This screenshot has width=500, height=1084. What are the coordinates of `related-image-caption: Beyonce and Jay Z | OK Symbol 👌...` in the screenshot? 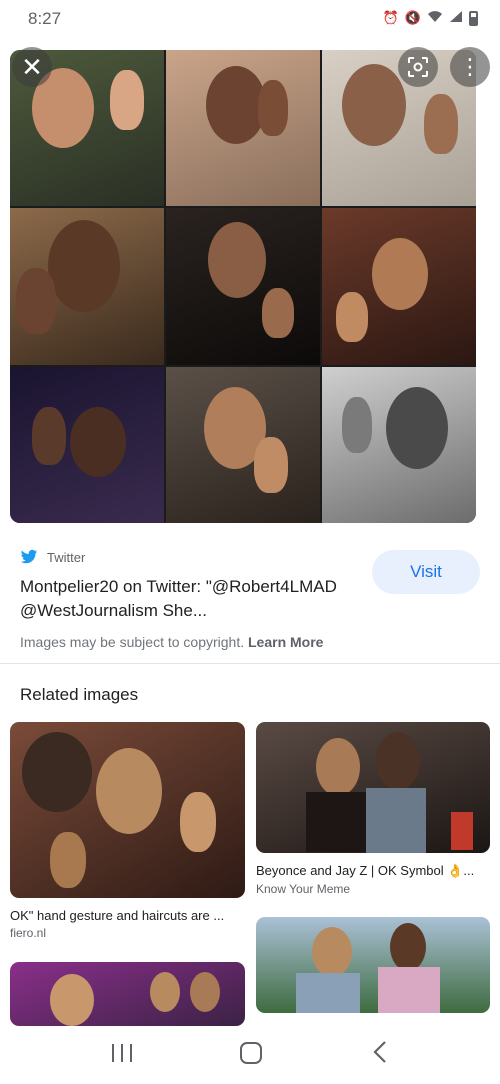 It's located at (365, 870).